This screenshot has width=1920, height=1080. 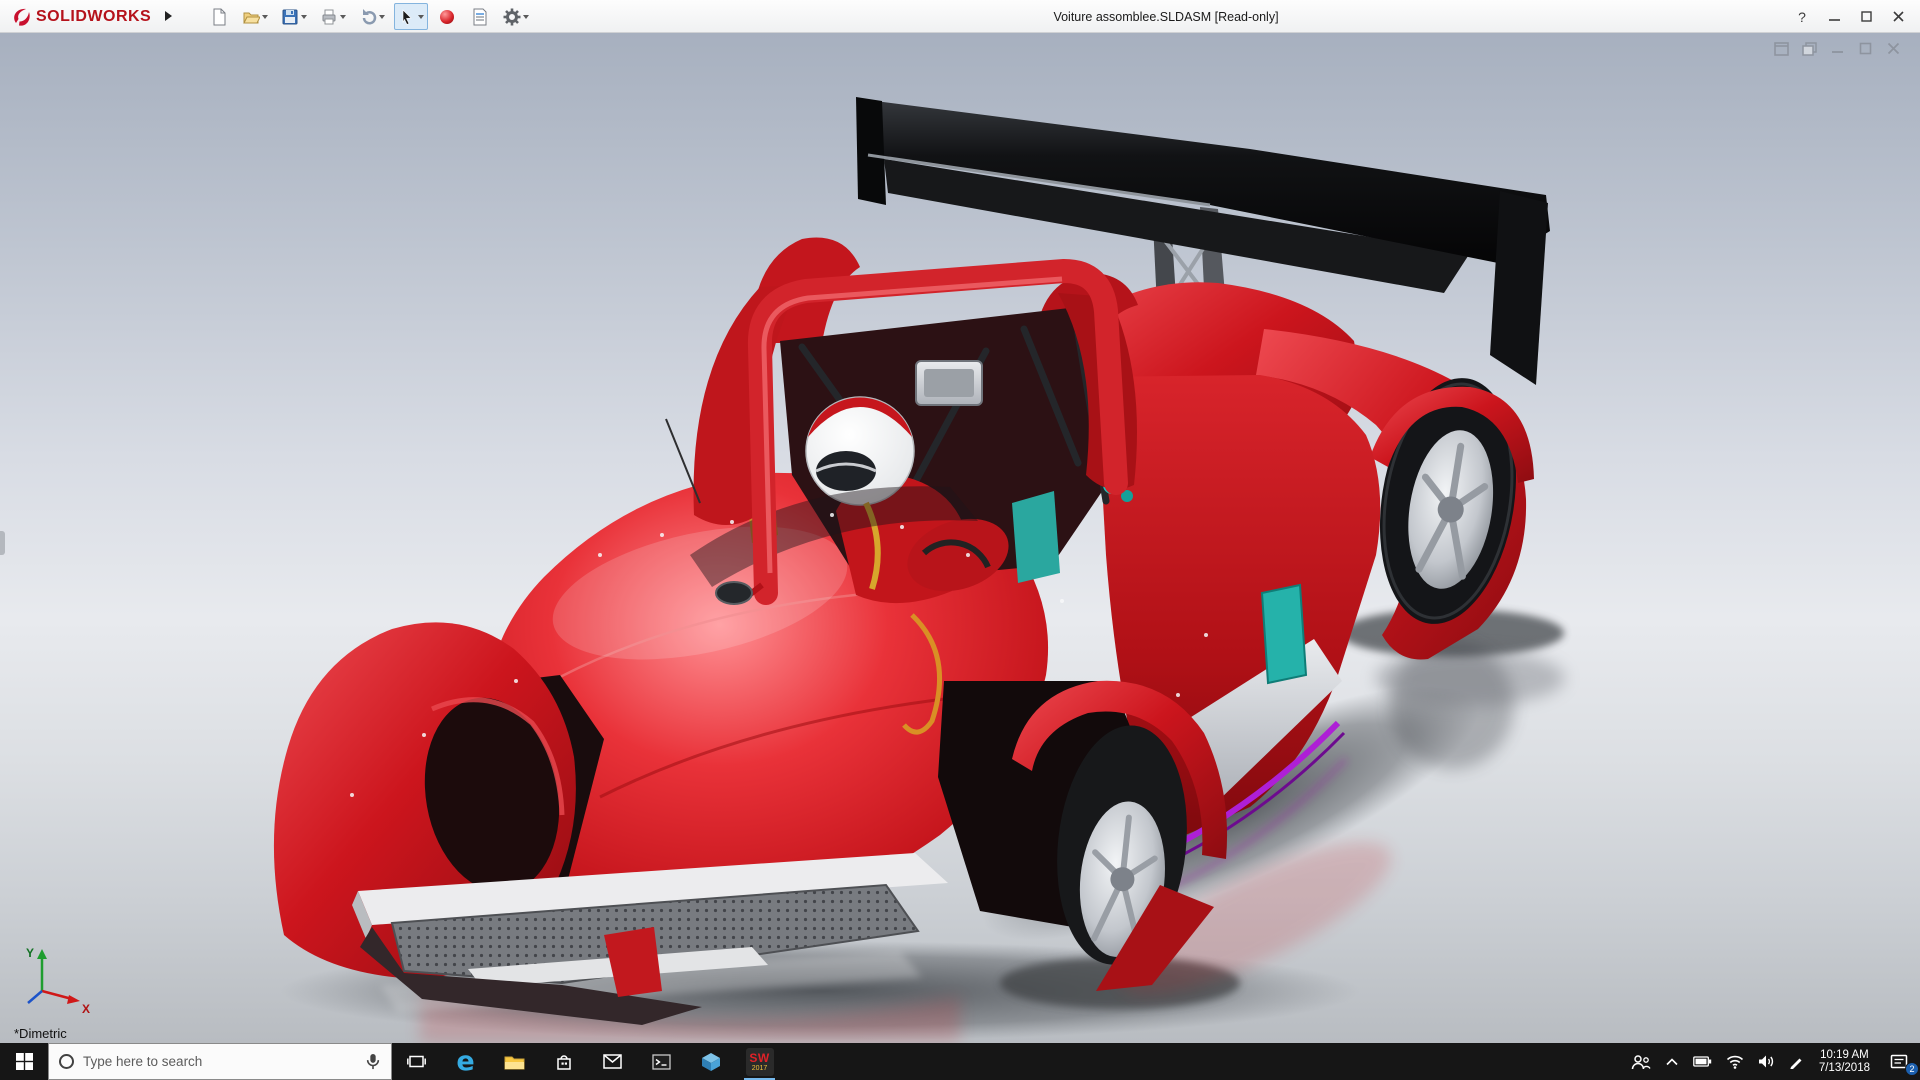 I want to click on new-window-icon, so click(x=1781, y=48).